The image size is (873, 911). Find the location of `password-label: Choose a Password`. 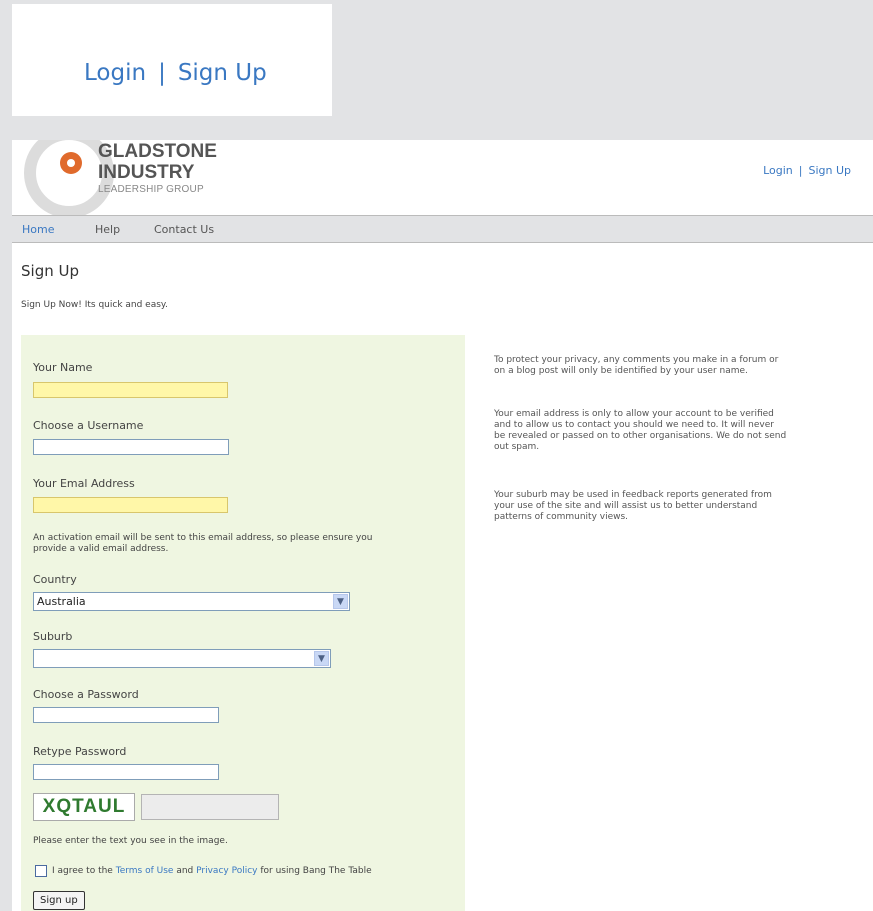

password-label: Choose a Password is located at coordinates (86, 694).